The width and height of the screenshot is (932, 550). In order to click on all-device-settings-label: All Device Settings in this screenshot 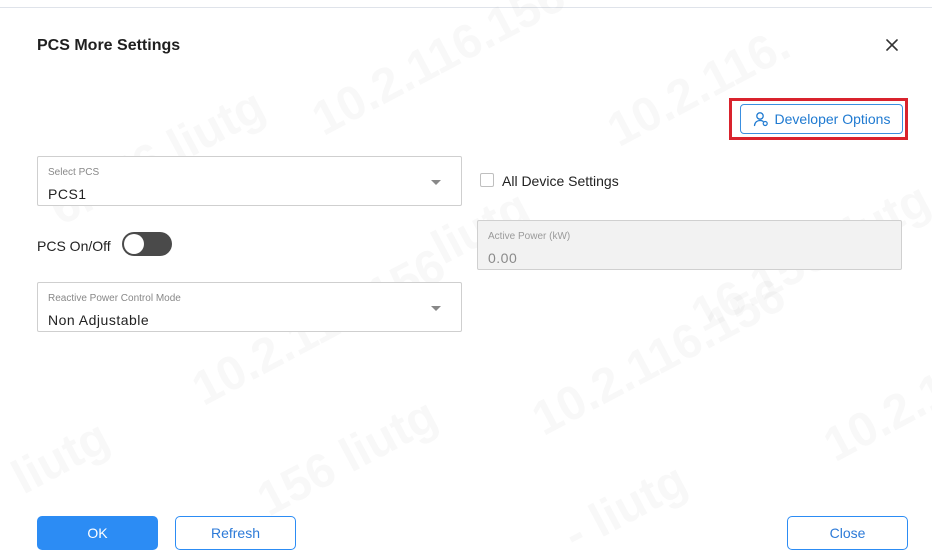, I will do `click(560, 181)`.